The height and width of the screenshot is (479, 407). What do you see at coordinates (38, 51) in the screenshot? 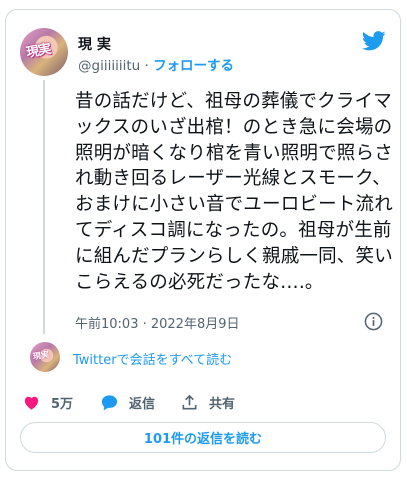
I see `avatar-text: 現実` at bounding box center [38, 51].